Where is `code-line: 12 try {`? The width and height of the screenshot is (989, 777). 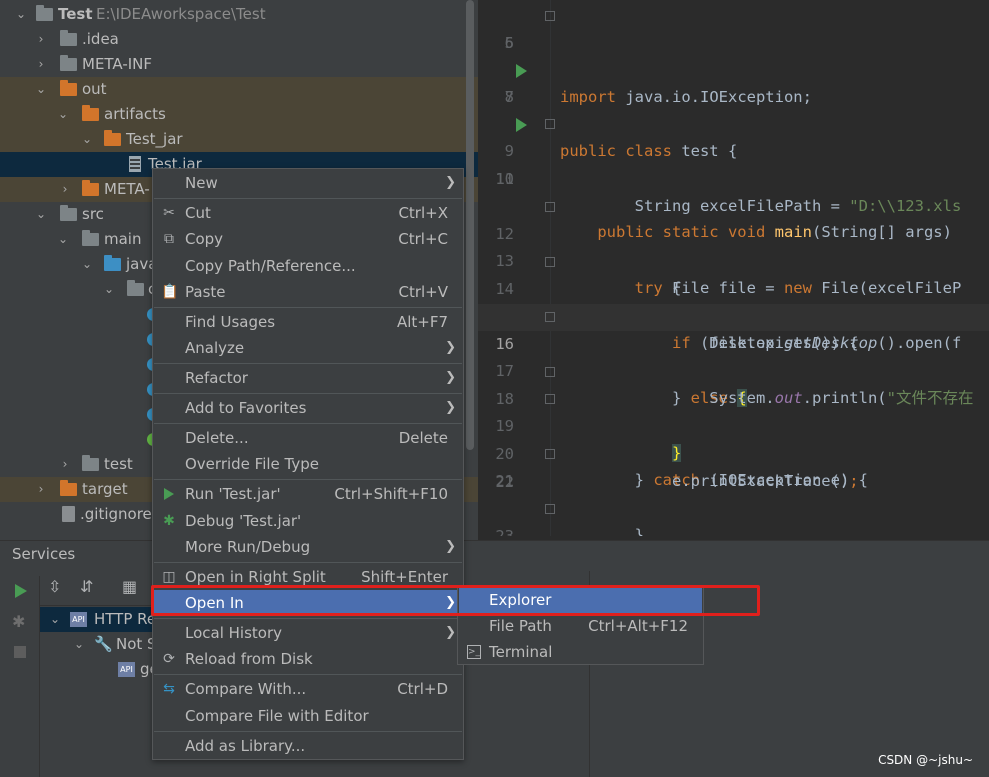
code-line: 12 try { is located at coordinates (733, 245).